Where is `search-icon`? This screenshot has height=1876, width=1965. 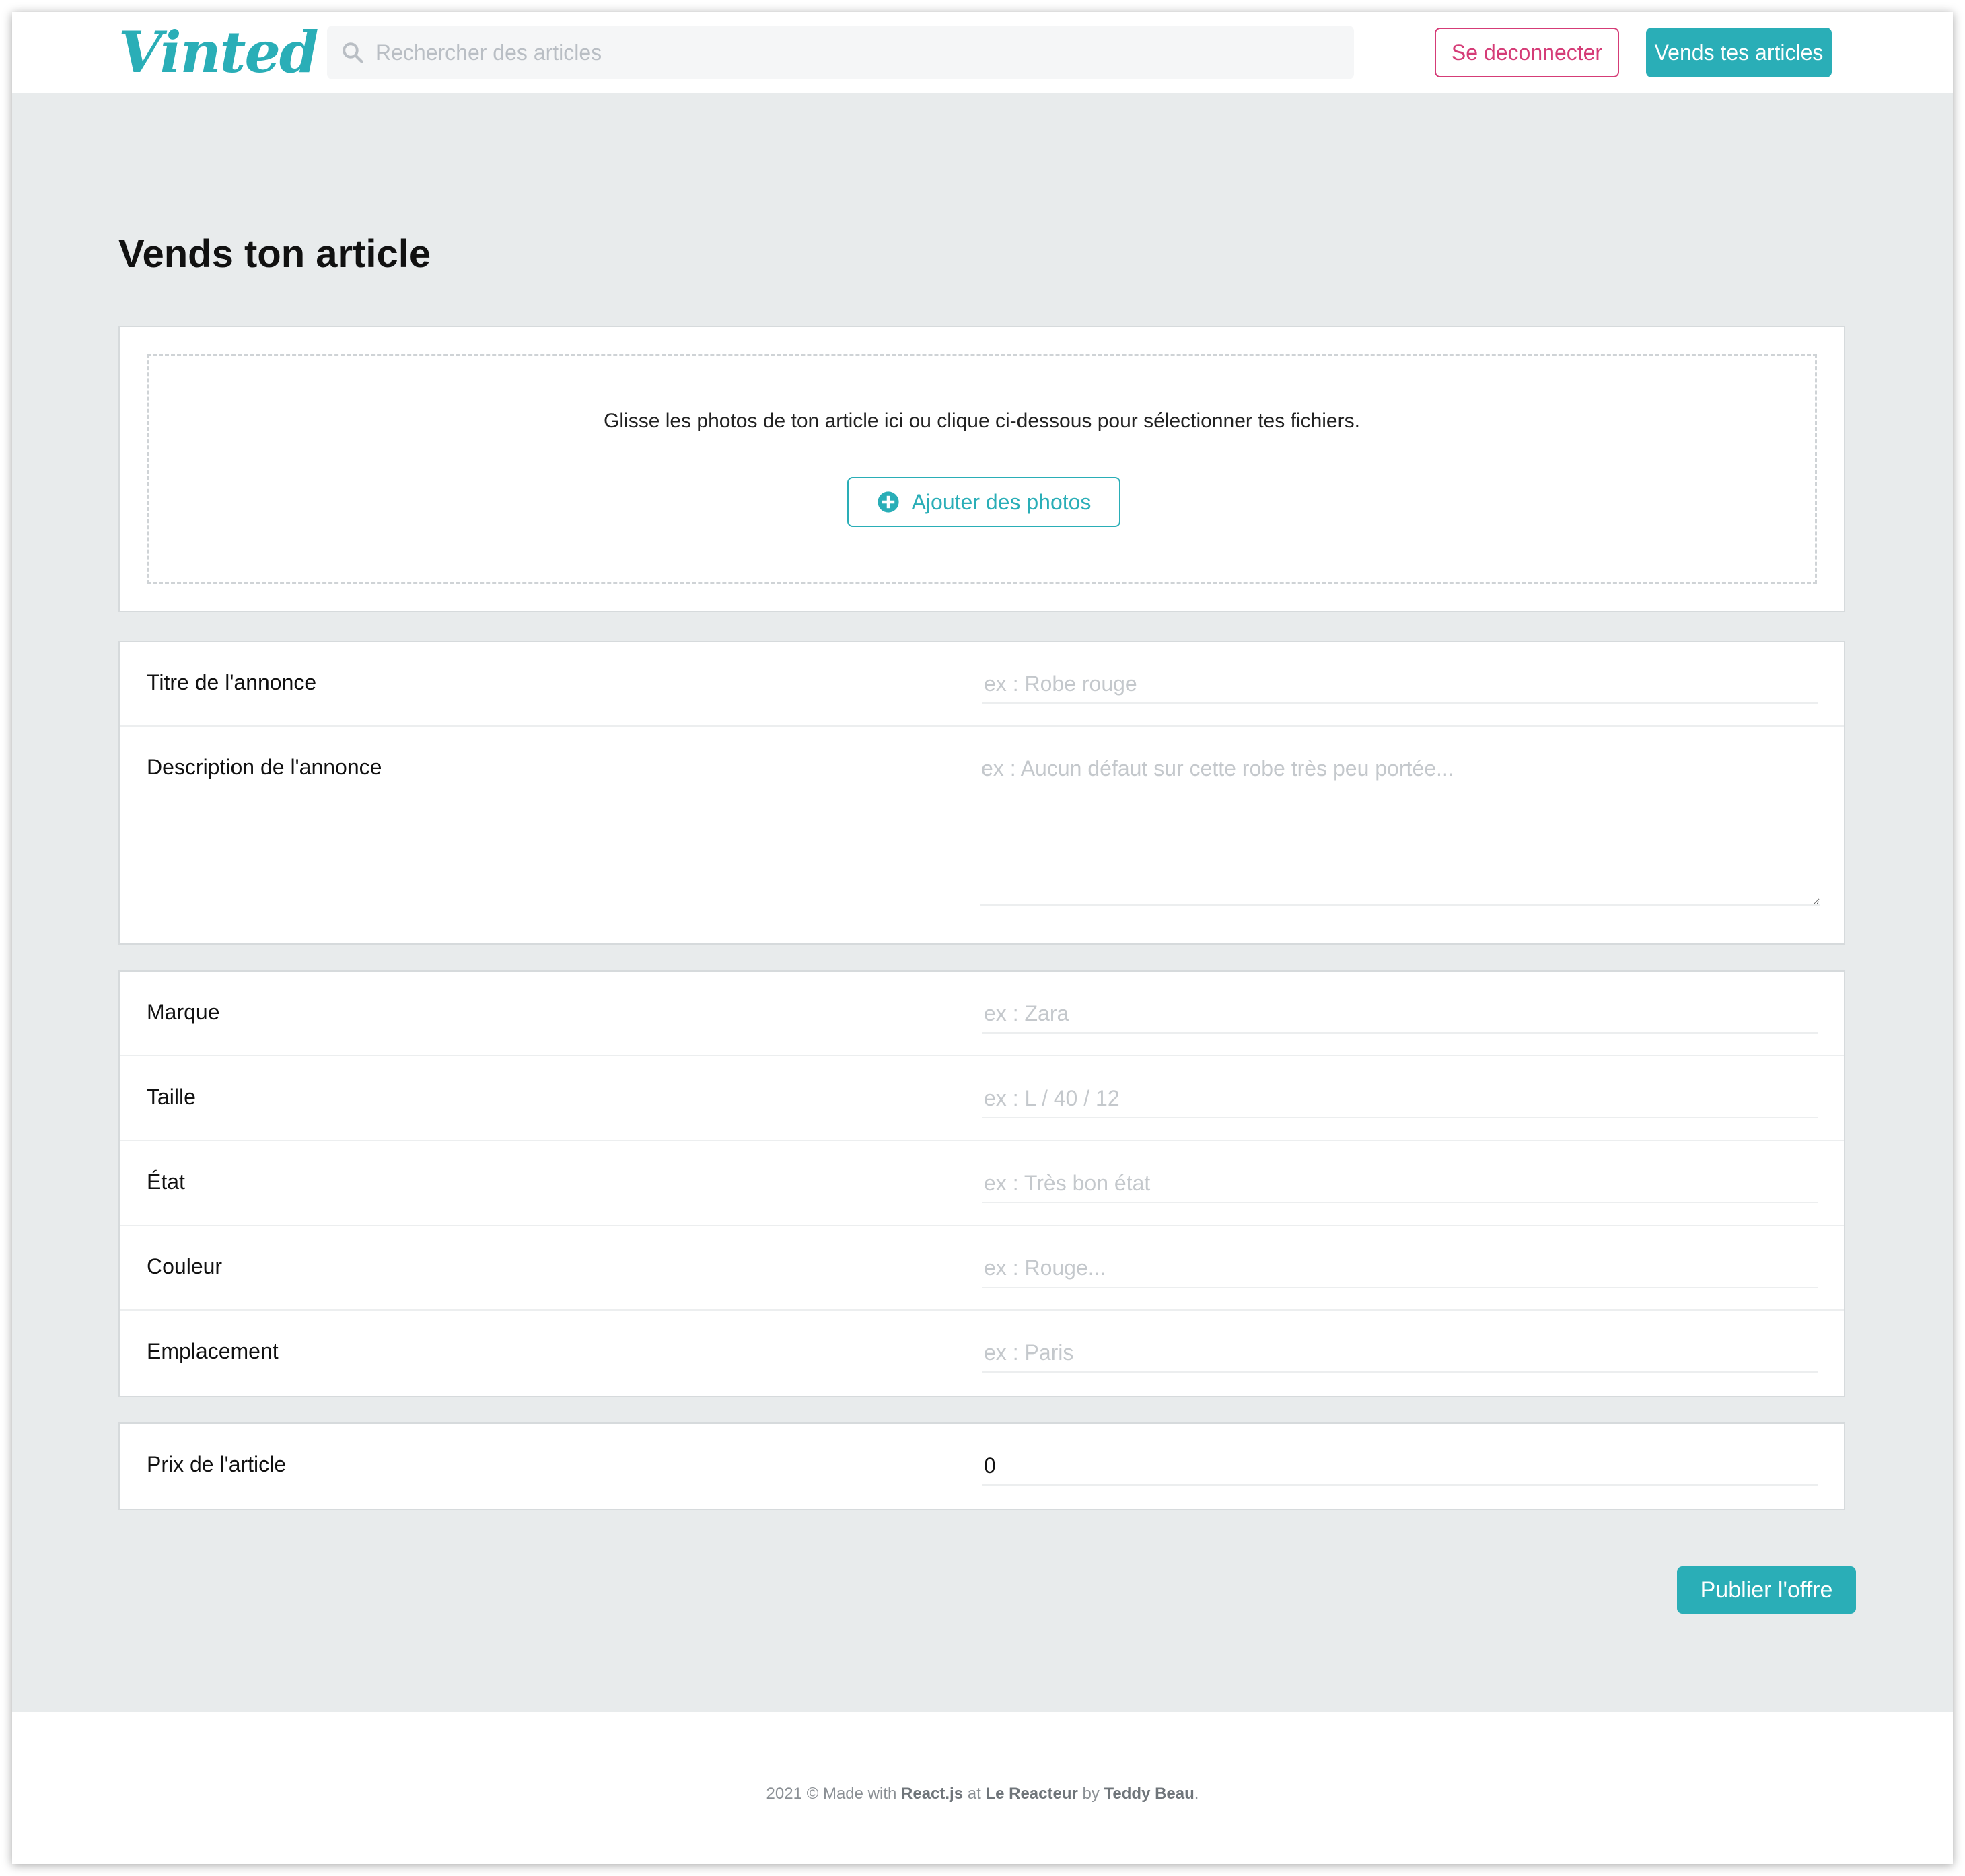 search-icon is located at coordinates (353, 52).